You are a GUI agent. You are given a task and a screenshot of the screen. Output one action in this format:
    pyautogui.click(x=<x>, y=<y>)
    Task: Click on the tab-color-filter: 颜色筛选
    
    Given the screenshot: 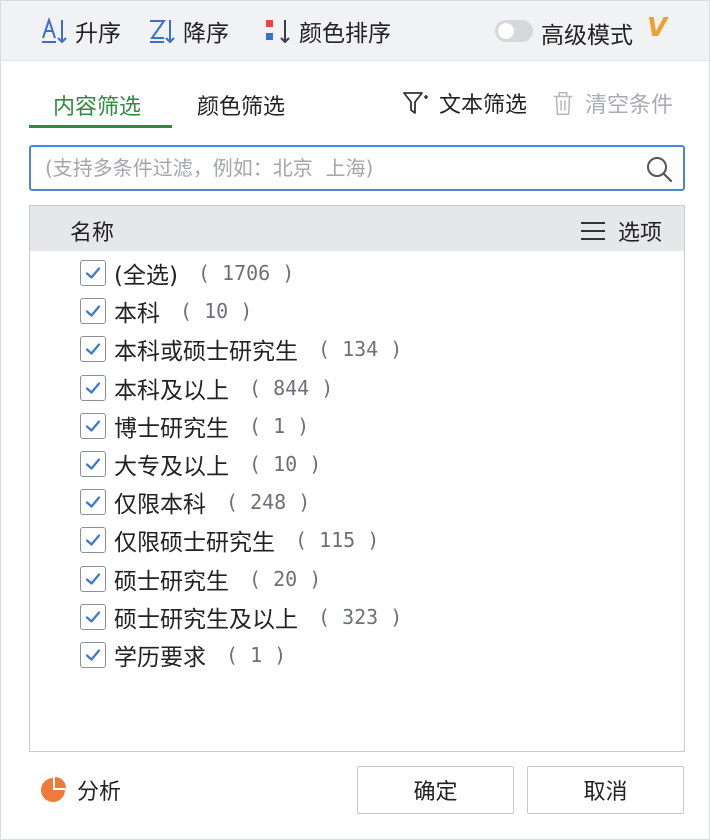 What is the action you would take?
    pyautogui.click(x=241, y=105)
    